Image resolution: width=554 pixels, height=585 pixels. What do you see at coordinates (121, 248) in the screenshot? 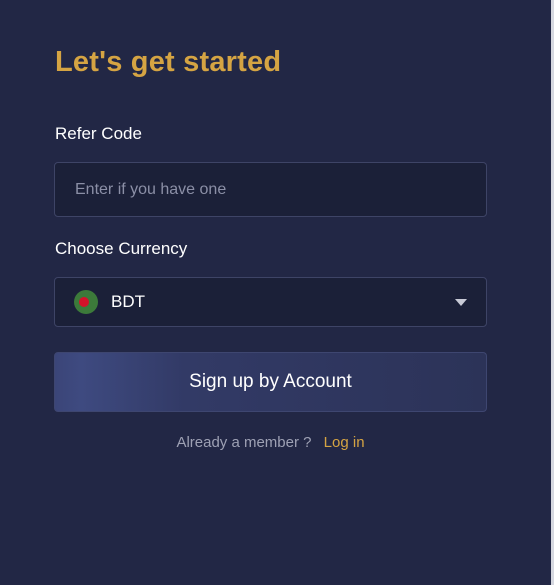
I see `currency-label: Choose Currency` at bounding box center [121, 248].